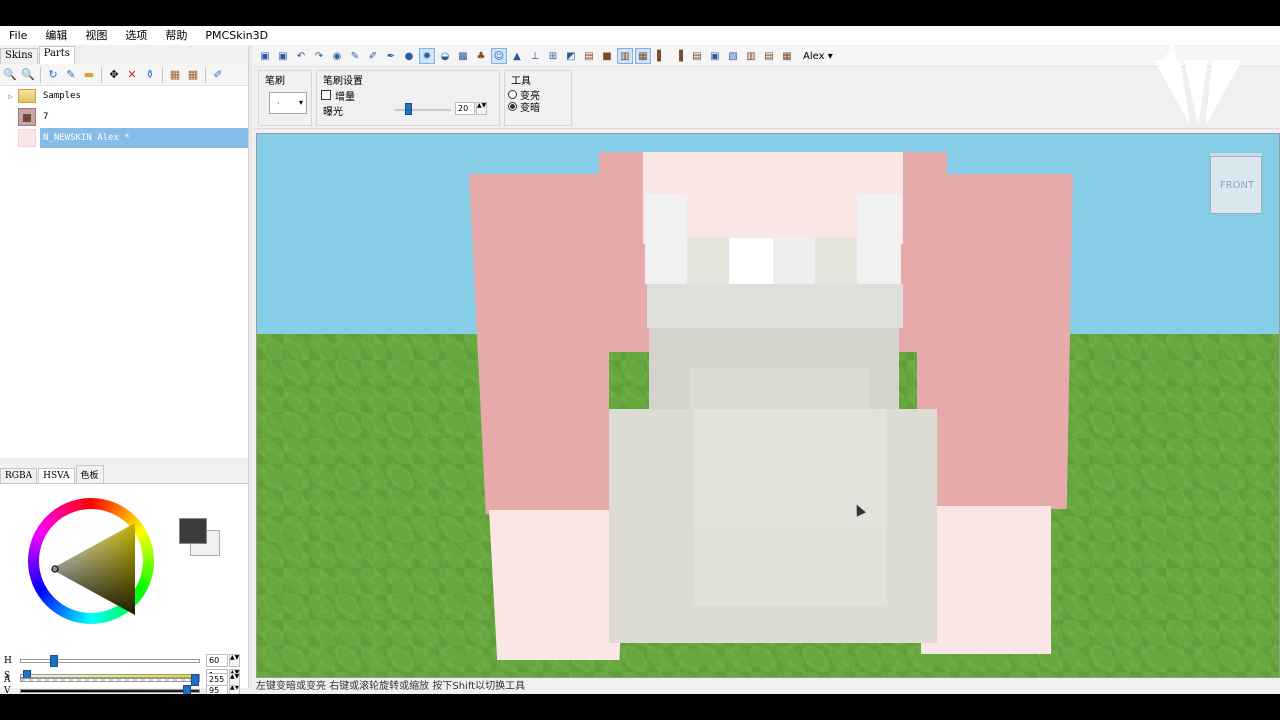  Describe the element at coordinates (71, 75) in the screenshot. I see `brush-icon: ✎` at that location.